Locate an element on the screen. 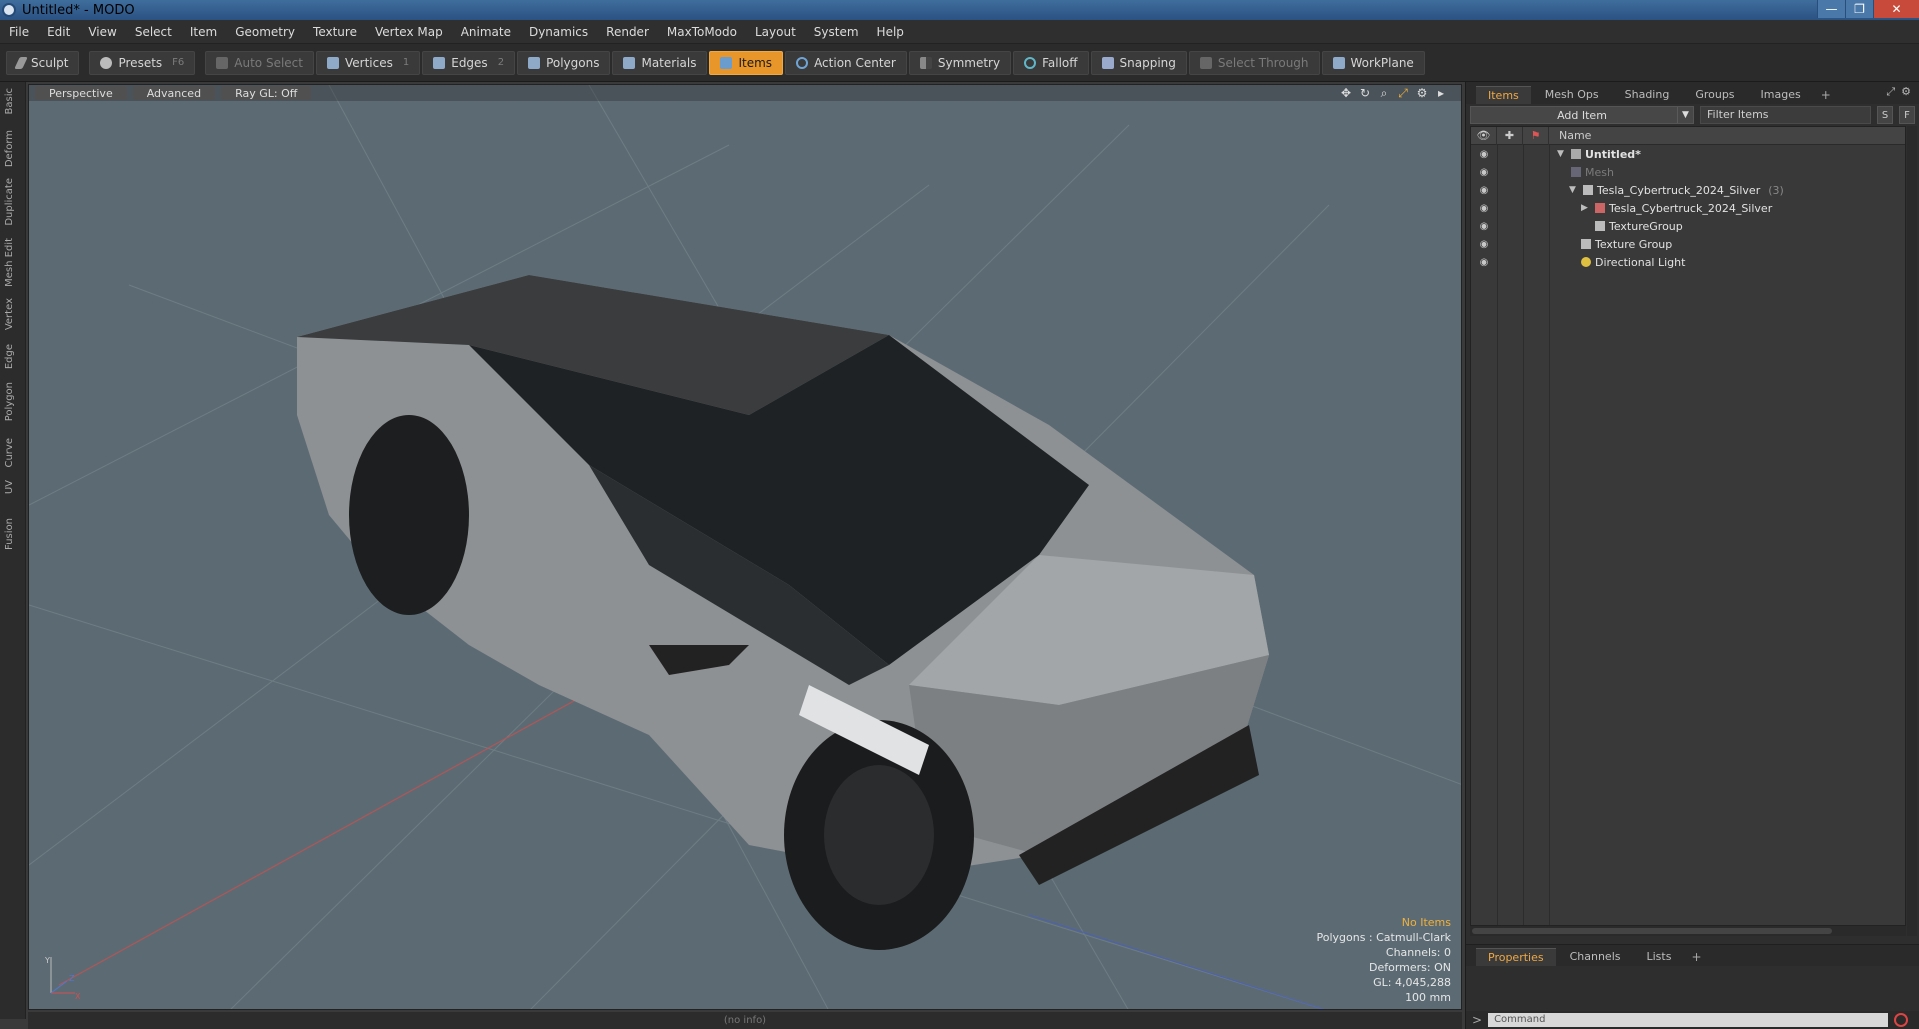 The height and width of the screenshot is (1029, 1919). add-item-button: Add Item ▼ is located at coordinates (1582, 115).